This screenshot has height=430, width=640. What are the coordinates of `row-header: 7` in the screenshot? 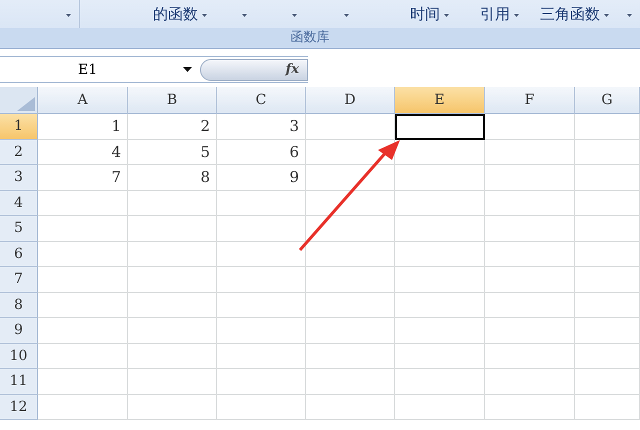 It's located at (19, 279).